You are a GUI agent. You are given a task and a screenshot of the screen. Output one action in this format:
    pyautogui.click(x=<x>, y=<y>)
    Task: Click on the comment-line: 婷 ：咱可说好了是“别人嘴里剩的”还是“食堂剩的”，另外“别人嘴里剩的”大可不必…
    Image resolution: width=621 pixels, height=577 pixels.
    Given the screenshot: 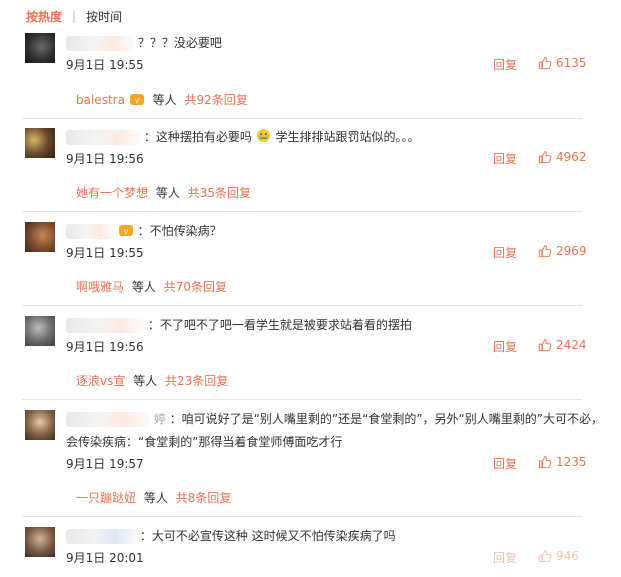 What is the action you would take?
    pyautogui.click(x=334, y=418)
    